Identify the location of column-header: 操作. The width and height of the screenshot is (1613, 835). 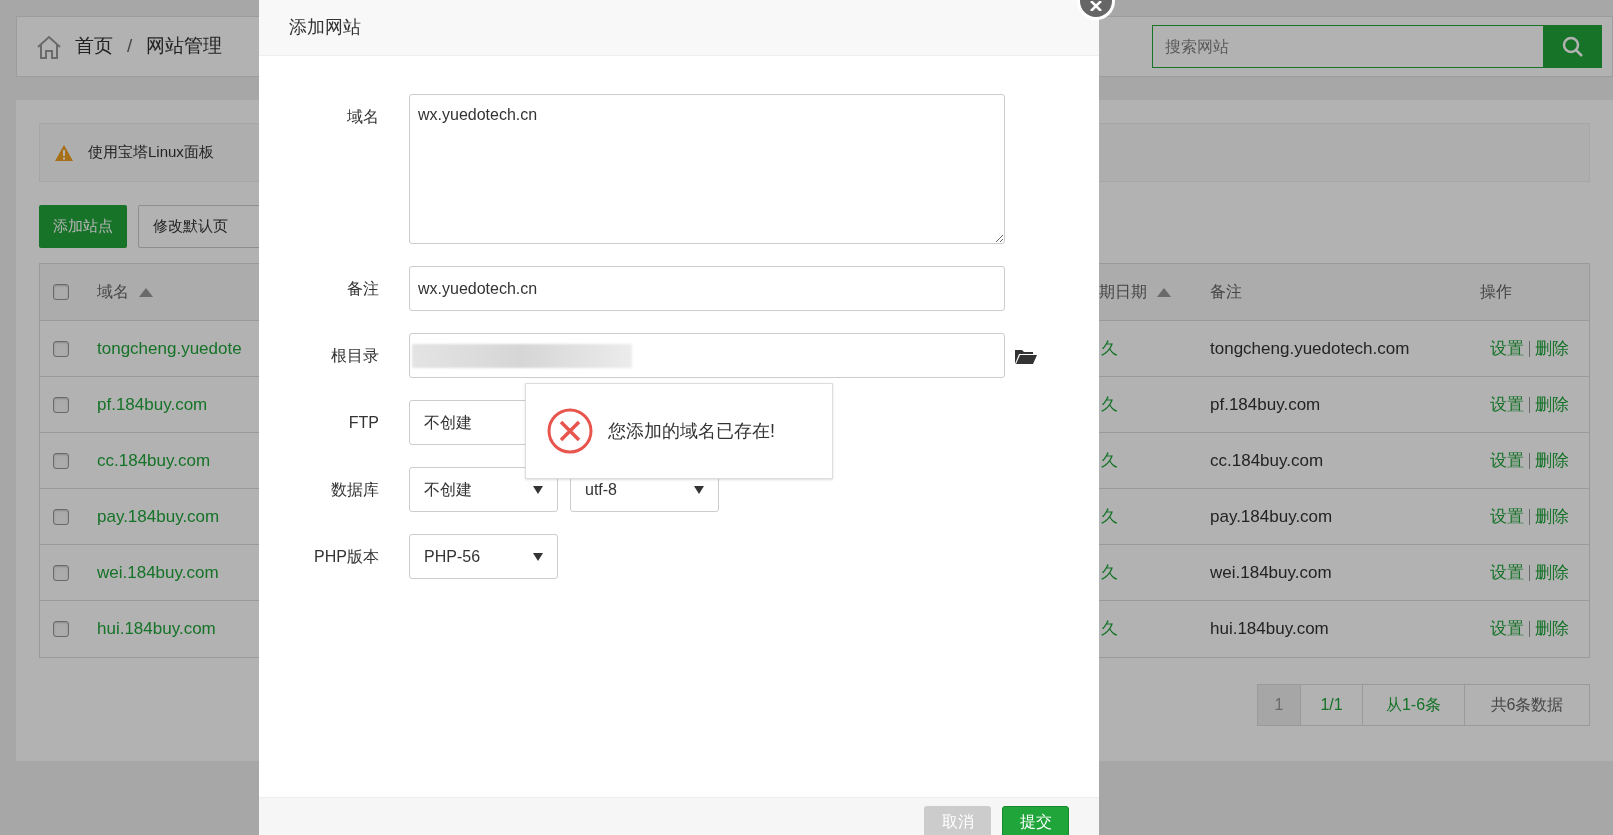
(1496, 292).